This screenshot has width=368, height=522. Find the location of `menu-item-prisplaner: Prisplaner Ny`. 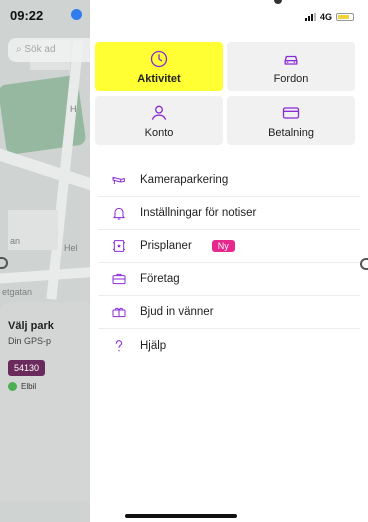

menu-item-prisplaner: Prisplaner Ny is located at coordinates (229, 246).